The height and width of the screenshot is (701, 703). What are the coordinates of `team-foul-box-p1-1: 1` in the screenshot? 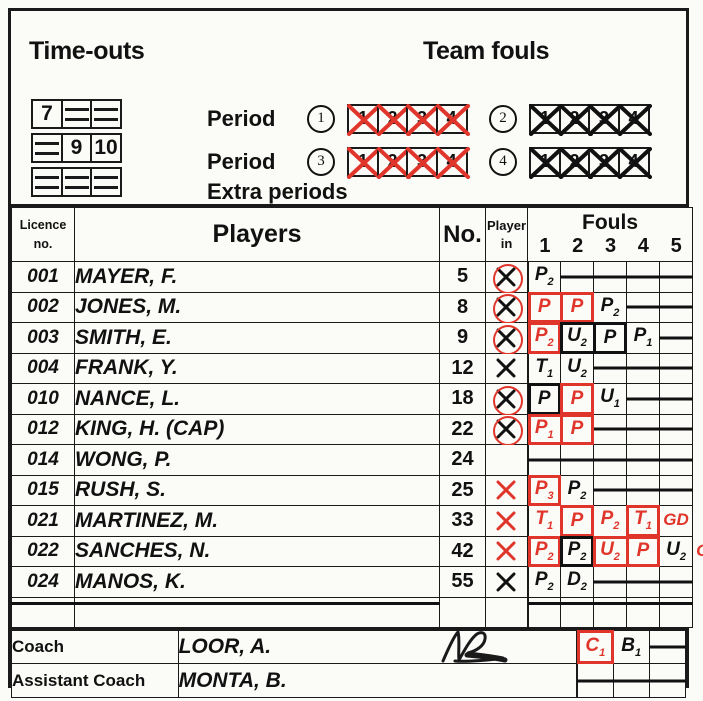 It's located at (364, 119).